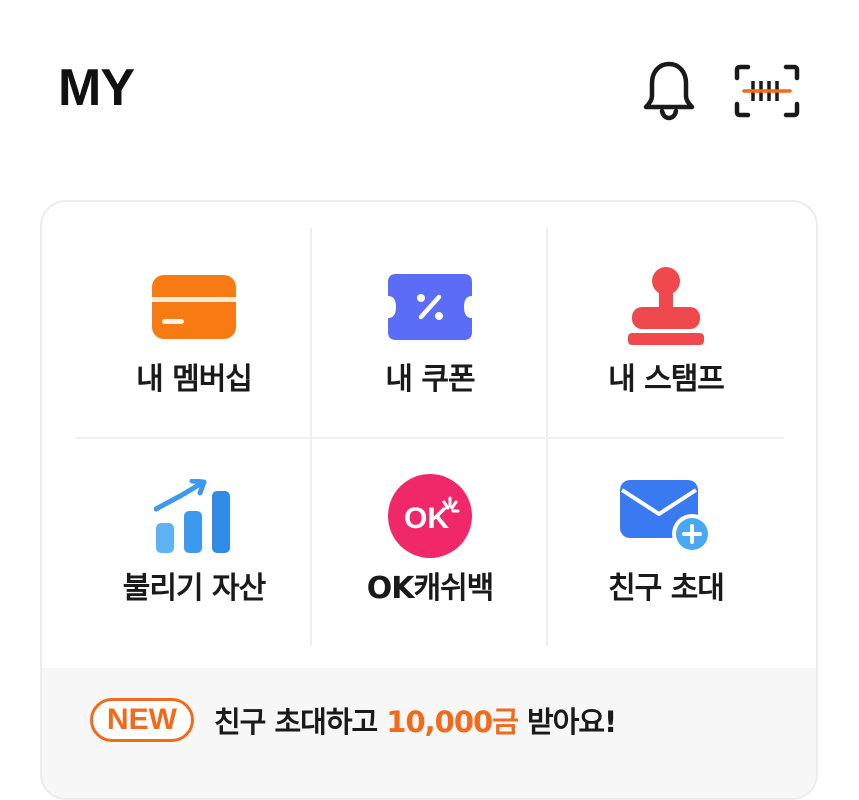  I want to click on menu-item-label: OK캐쉬백, so click(430, 588).